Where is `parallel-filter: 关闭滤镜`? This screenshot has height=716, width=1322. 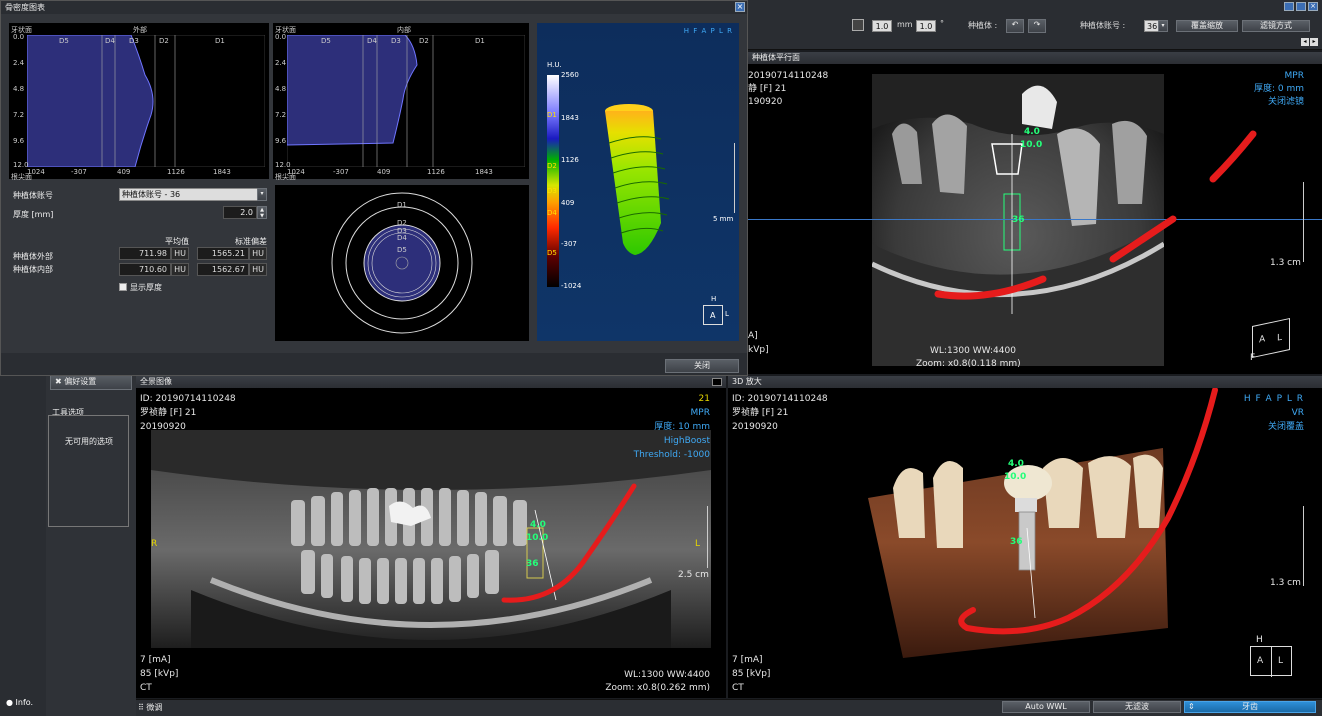
parallel-filter: 关闭滤镜 is located at coordinates (1286, 102).